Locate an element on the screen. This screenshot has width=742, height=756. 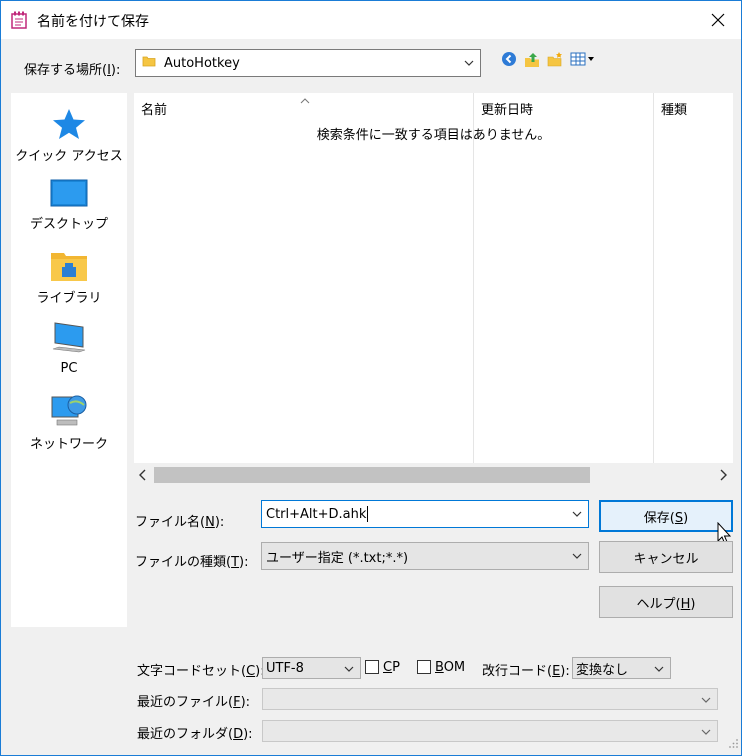
bom-label: BOM is located at coordinates (450, 667).